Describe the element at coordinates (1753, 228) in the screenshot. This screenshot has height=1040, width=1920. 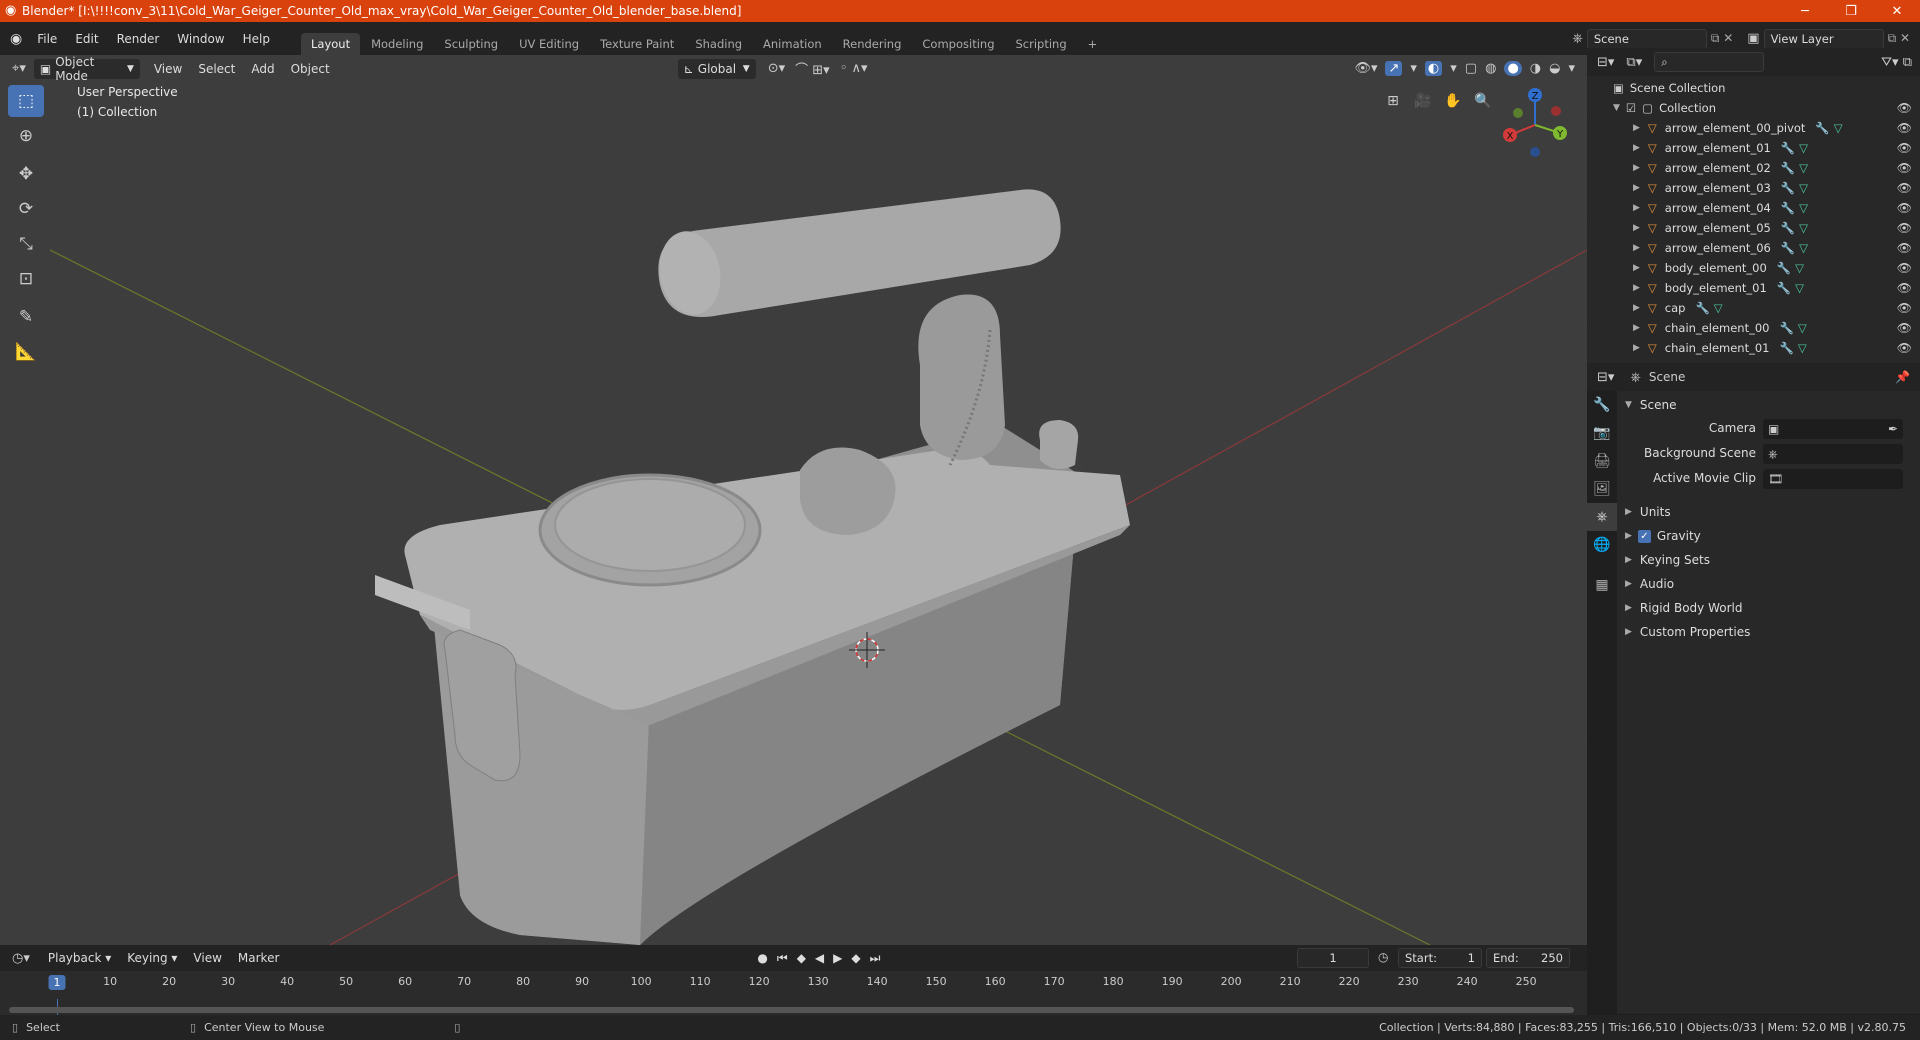
I see `outliner-item: ▶ ▽ arrow_element_05 🔧 ▽ 👁` at that location.